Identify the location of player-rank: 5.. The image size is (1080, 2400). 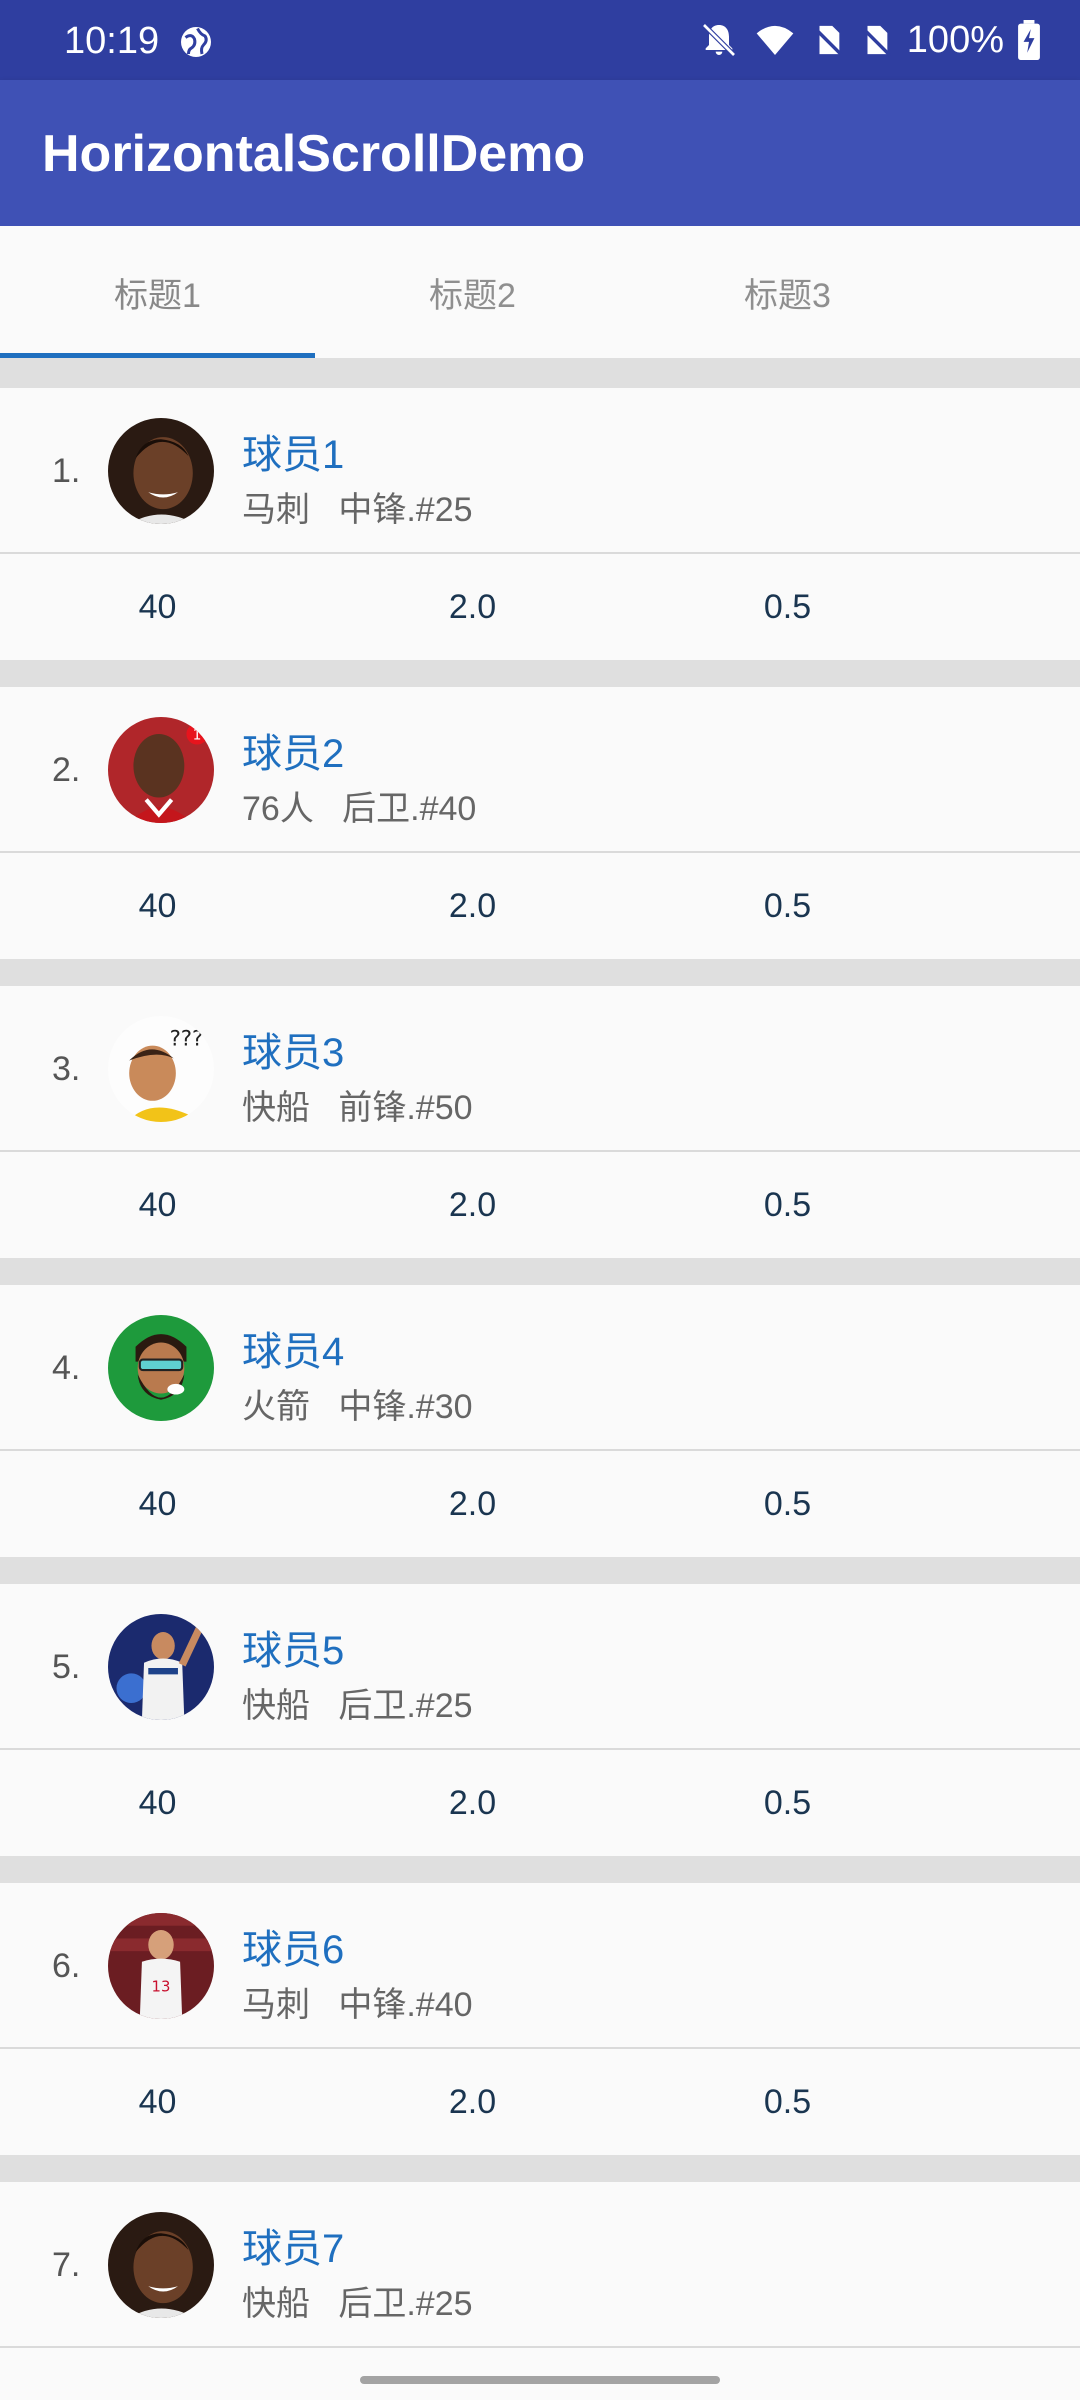
(66, 1667).